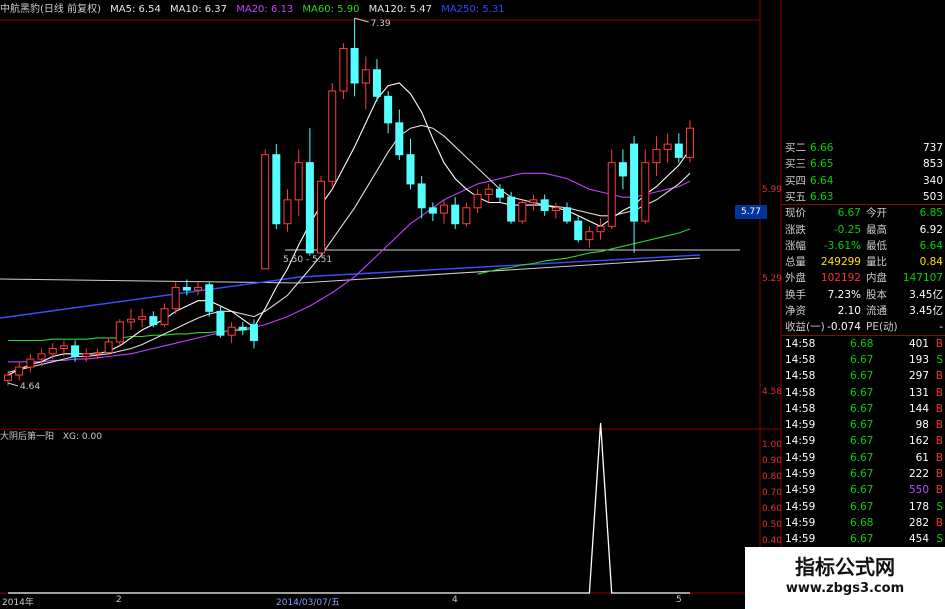  What do you see at coordinates (822, 148) in the screenshot?
I see `bid-price: 6.66` at bounding box center [822, 148].